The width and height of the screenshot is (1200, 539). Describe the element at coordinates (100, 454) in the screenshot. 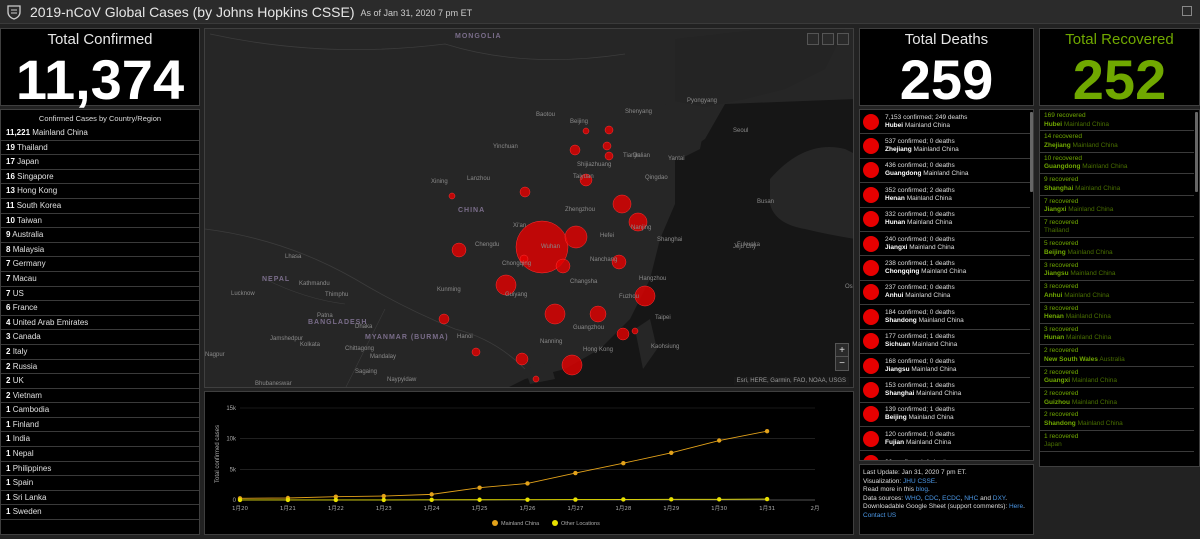

I see `country-row: 1 Nepal` at that location.